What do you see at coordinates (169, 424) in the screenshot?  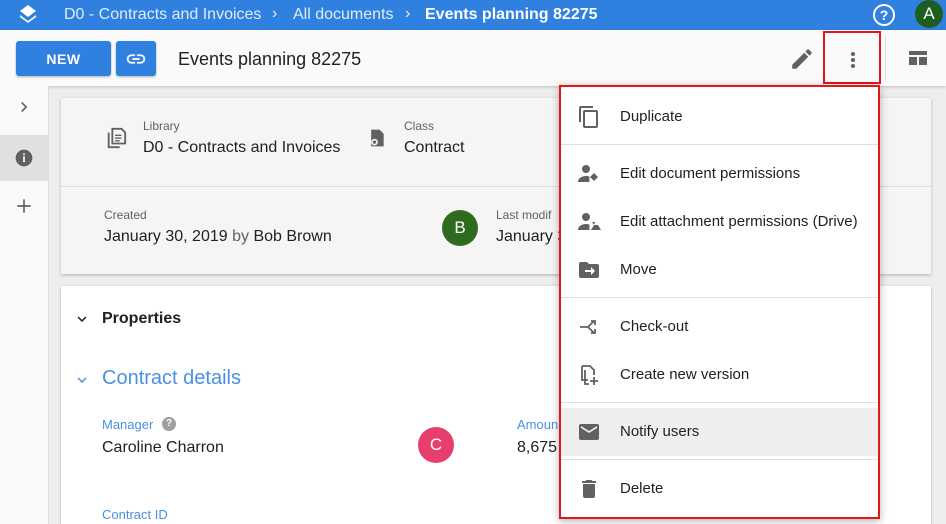 I see `help-icon: ?` at bounding box center [169, 424].